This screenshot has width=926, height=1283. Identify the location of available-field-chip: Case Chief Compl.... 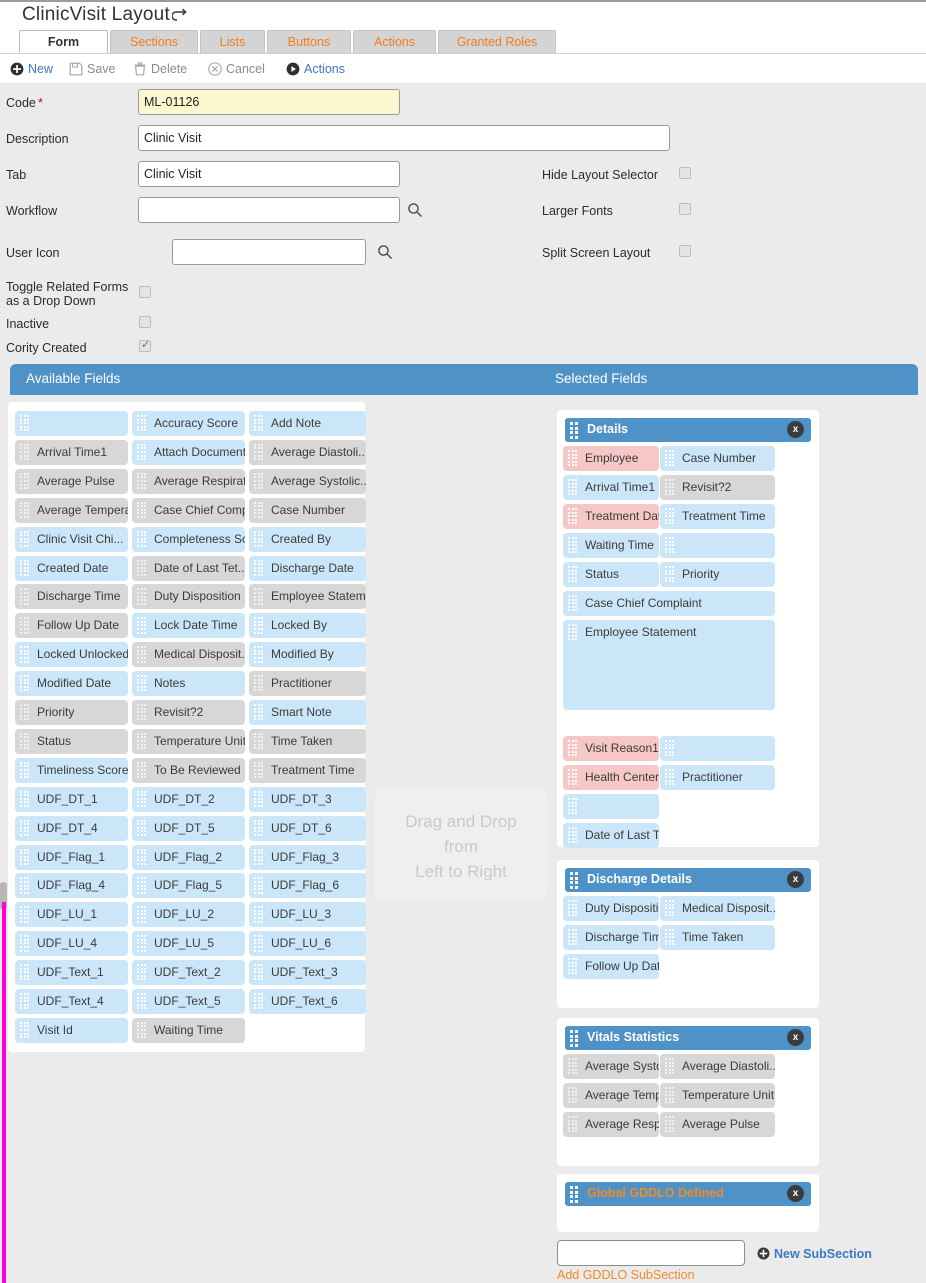
(188, 510).